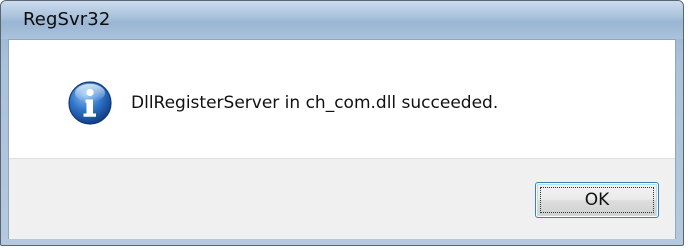 Image resolution: width=688 pixels, height=250 pixels. I want to click on ok-button: OK, so click(597, 200).